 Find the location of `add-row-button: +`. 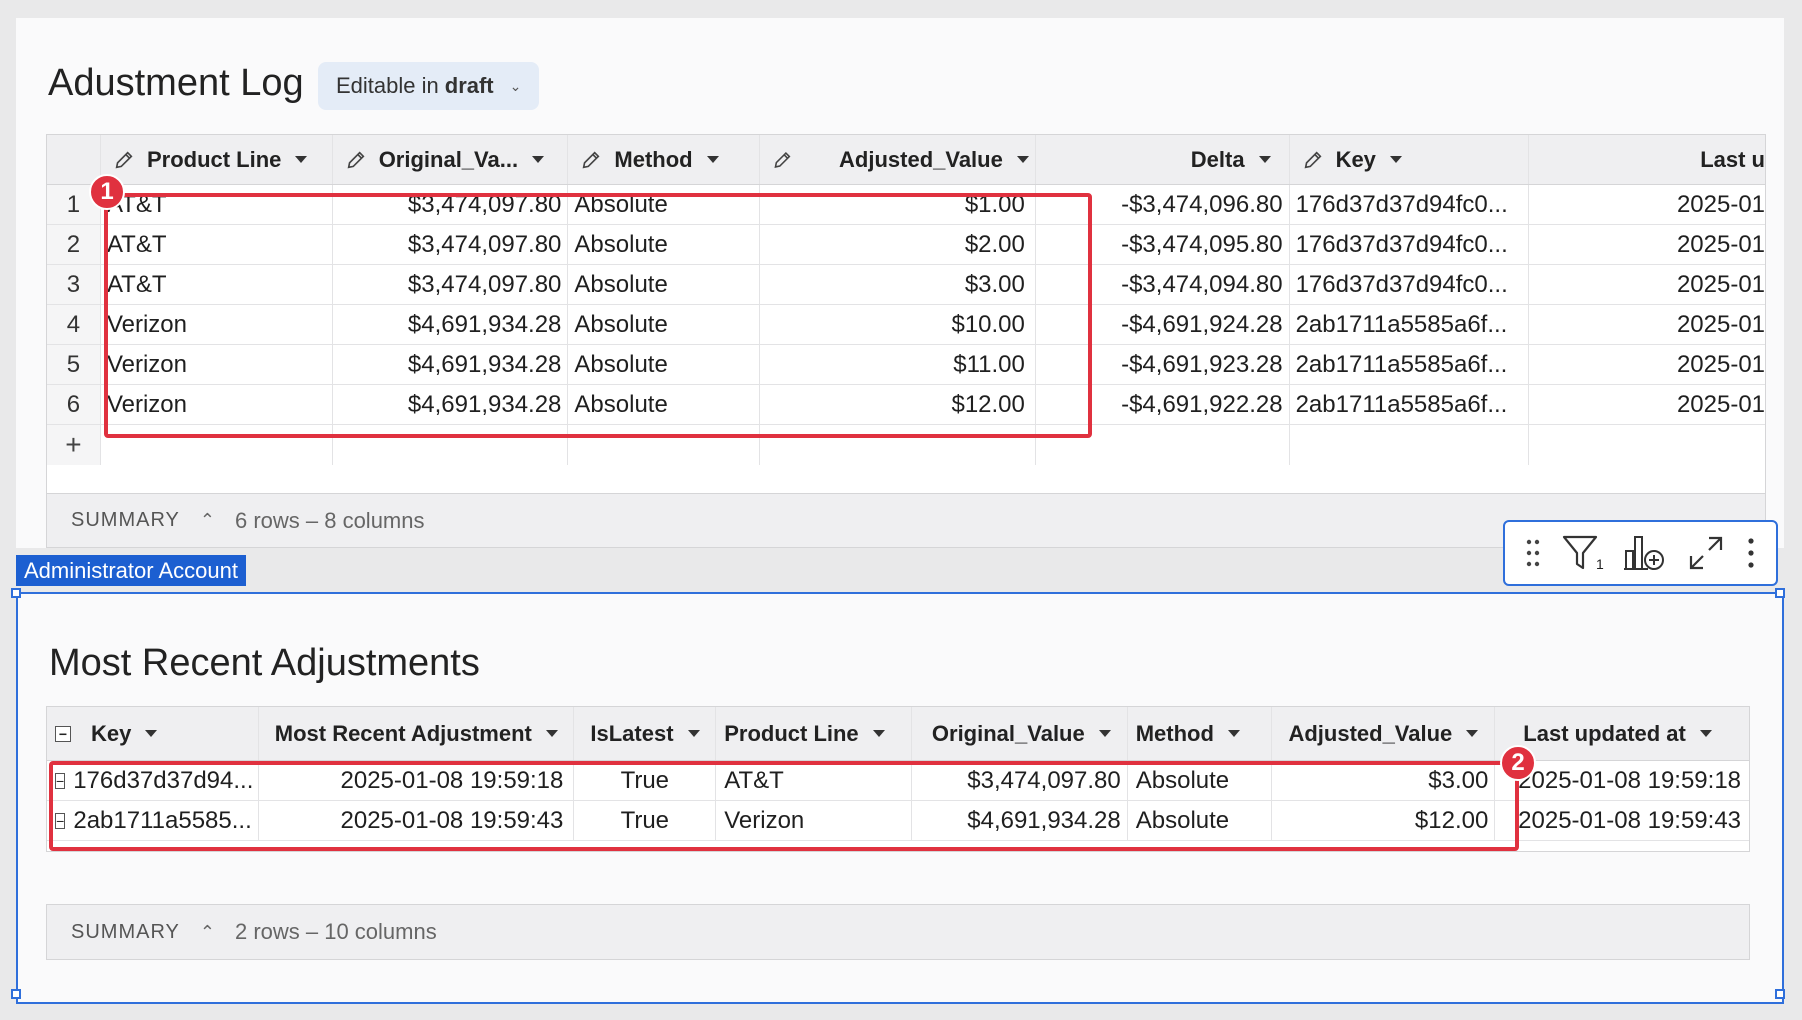

add-row-button: + is located at coordinates (74, 445).